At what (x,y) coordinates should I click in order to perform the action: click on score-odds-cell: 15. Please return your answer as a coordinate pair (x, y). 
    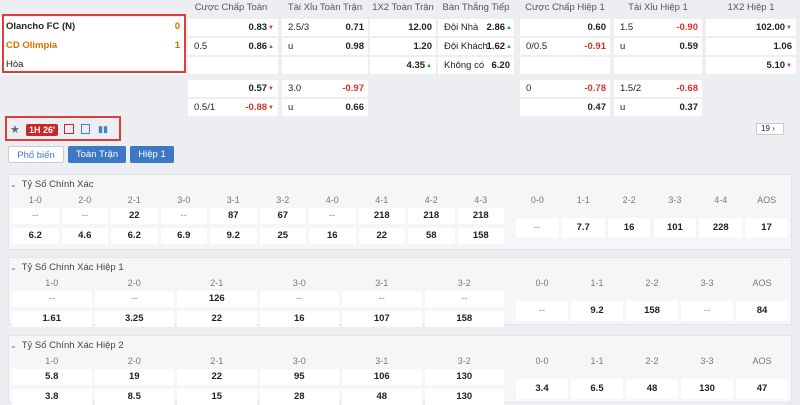
    Looking at the image, I should click on (217, 397).